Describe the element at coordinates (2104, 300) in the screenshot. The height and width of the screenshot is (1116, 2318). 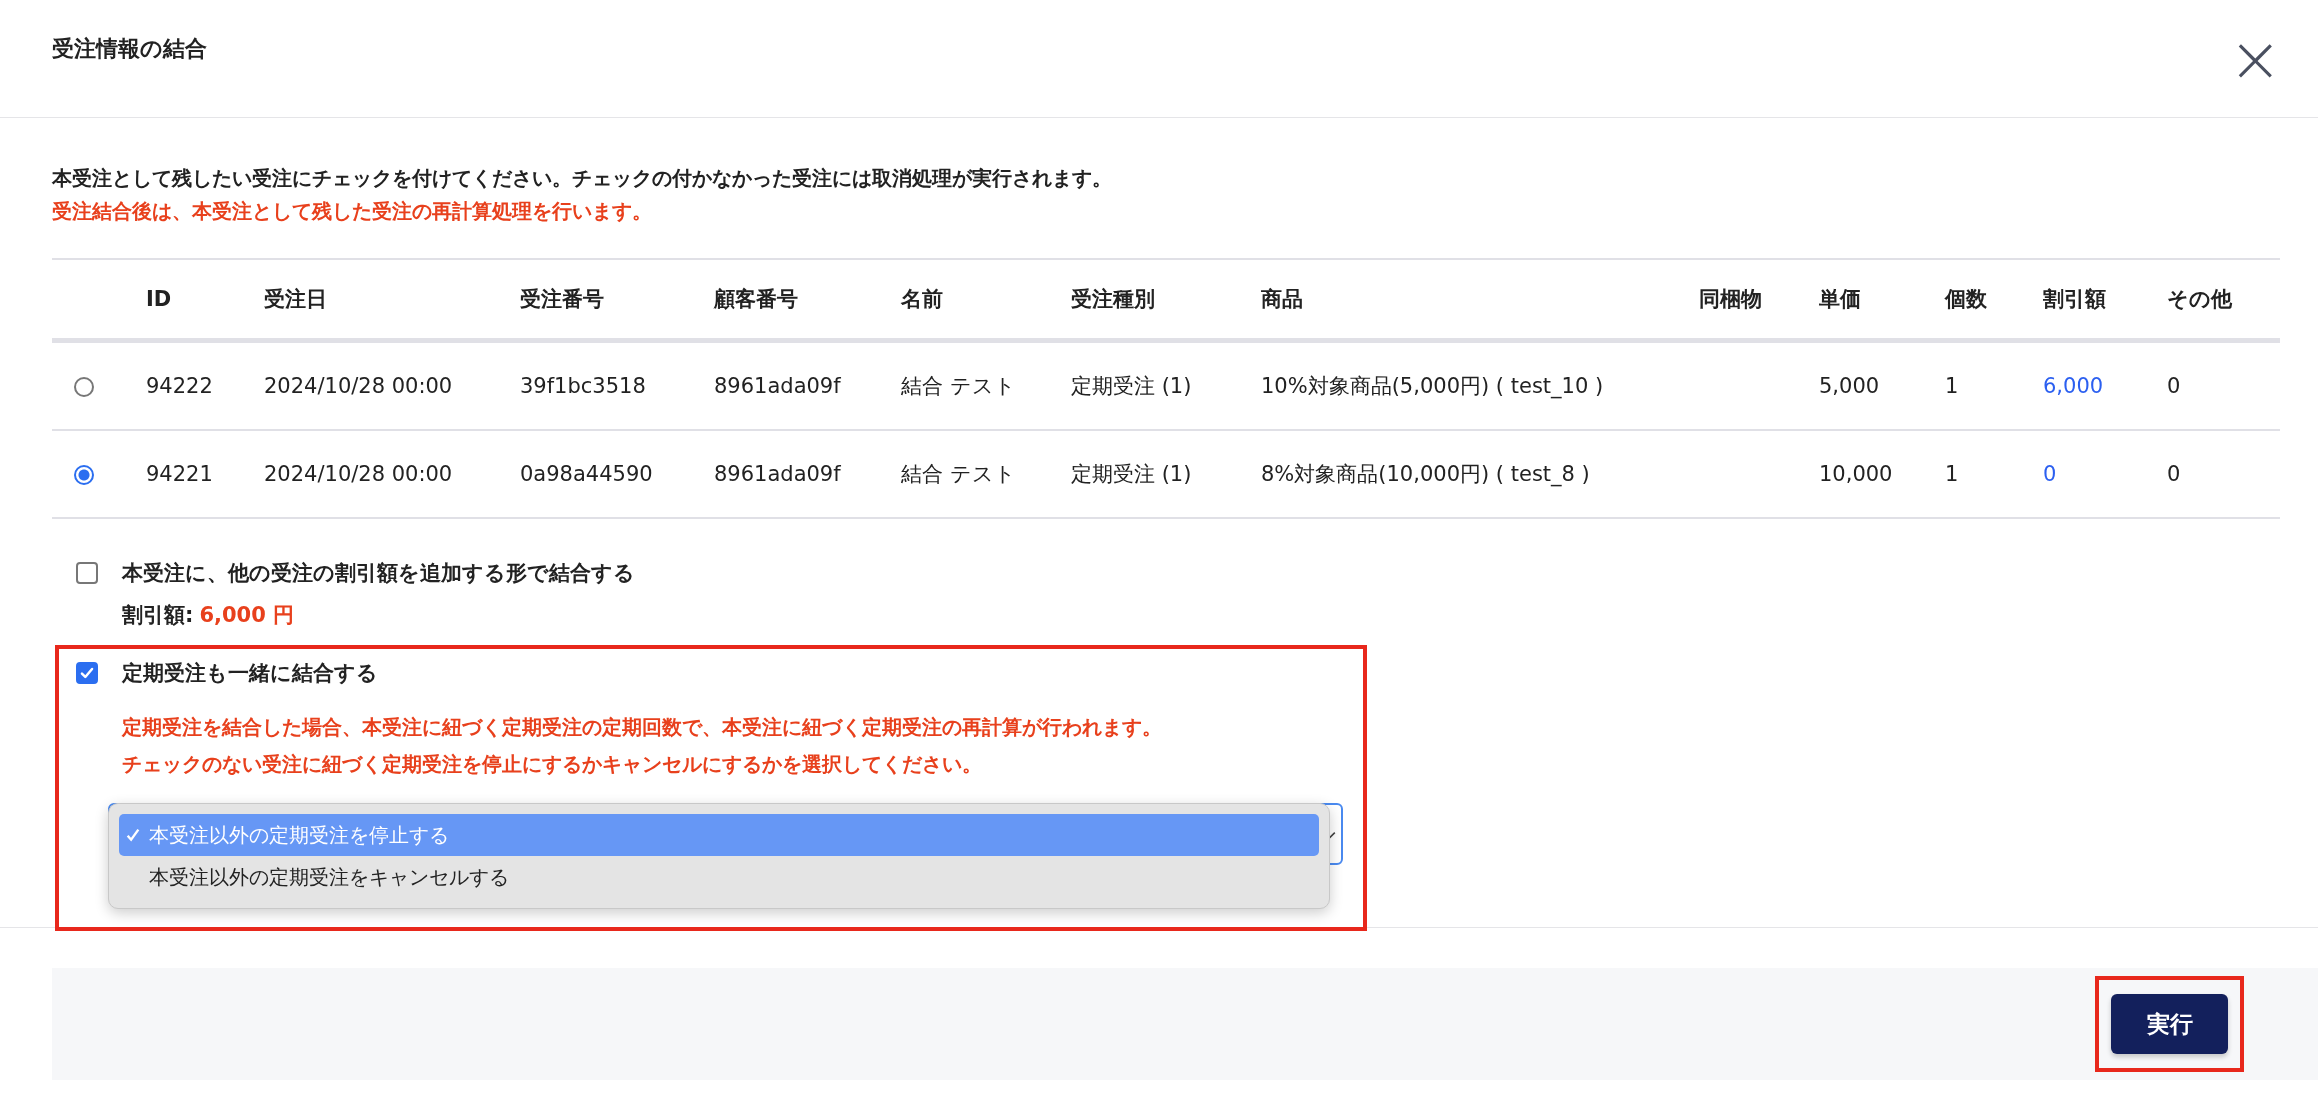
I see `column-header: 割引額` at that location.